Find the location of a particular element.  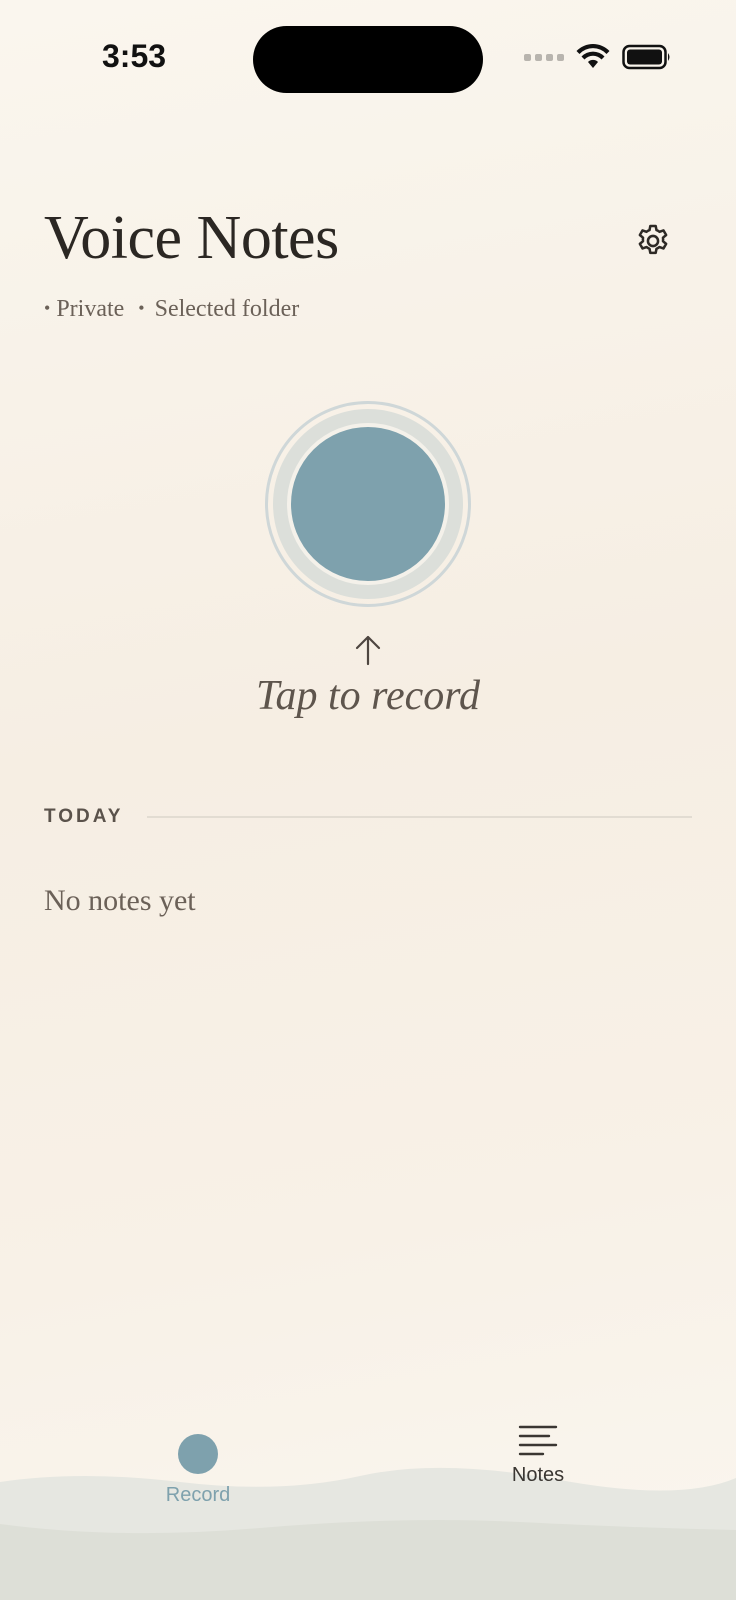

tab-record: Record is located at coordinates (198, 1463).